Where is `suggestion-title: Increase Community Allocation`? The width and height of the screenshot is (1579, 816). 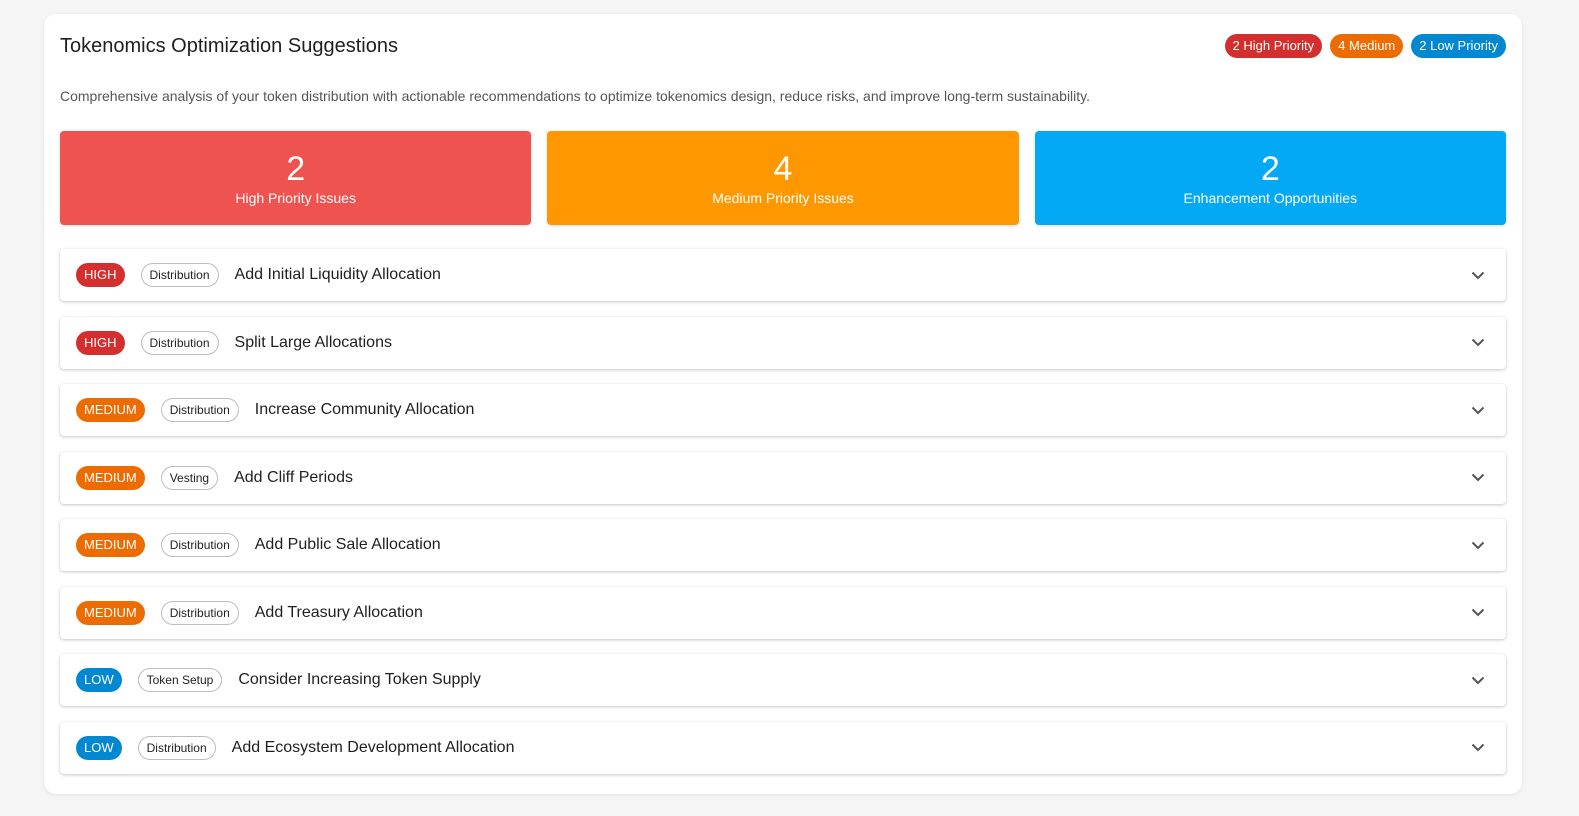
suggestion-title: Increase Community Allocation is located at coordinates (364, 409).